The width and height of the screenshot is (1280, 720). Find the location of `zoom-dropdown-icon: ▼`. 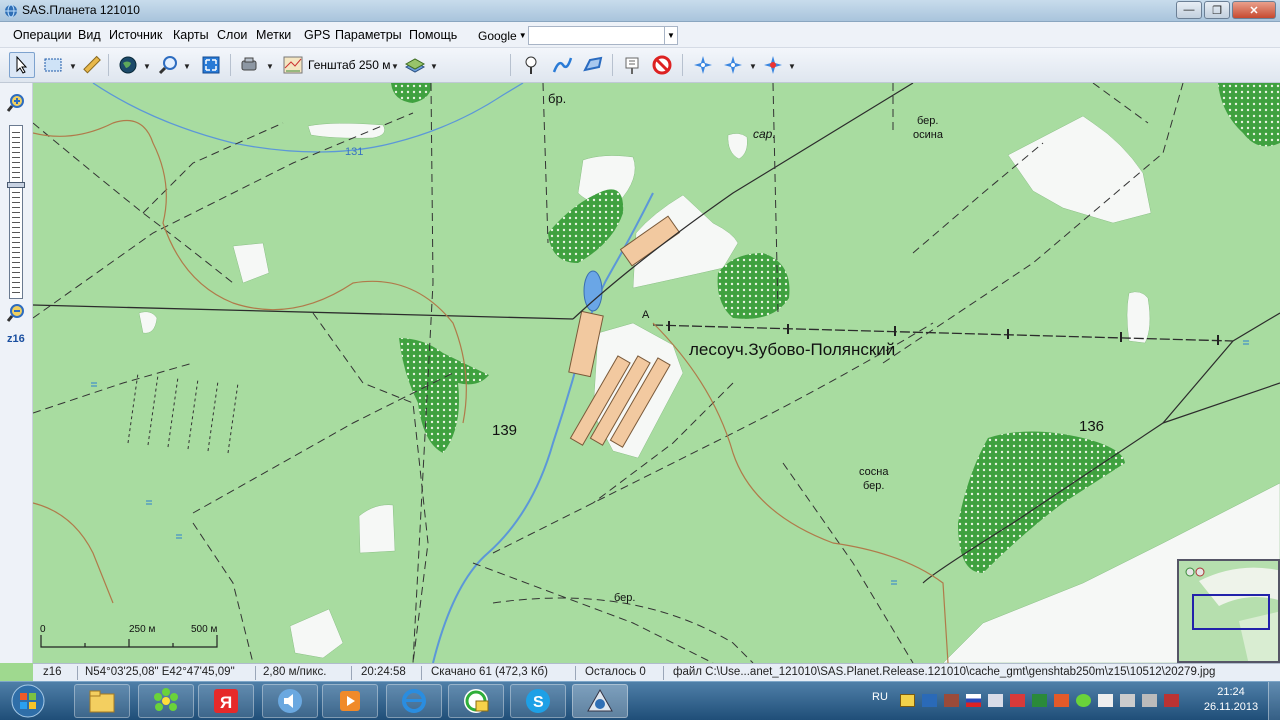

zoom-dropdown-icon: ▼ is located at coordinates (187, 66).